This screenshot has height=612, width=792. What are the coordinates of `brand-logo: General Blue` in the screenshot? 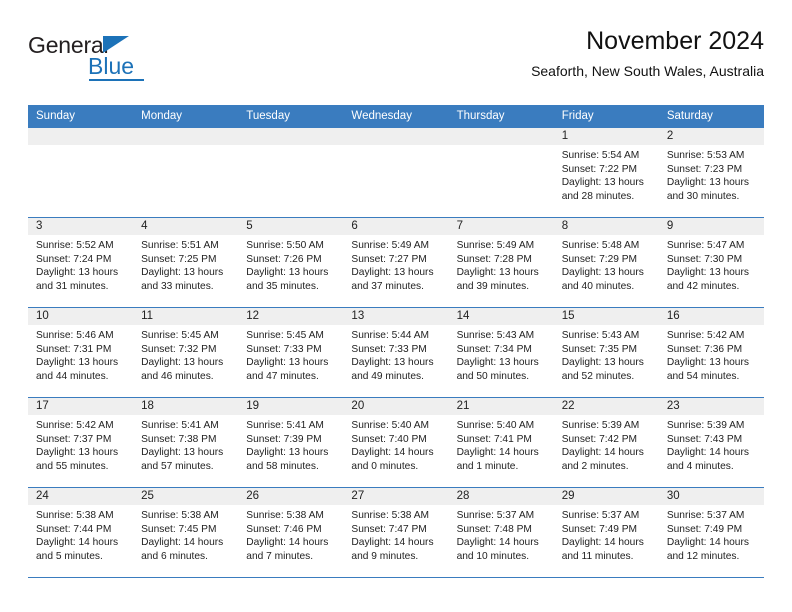 It's located at (138, 60).